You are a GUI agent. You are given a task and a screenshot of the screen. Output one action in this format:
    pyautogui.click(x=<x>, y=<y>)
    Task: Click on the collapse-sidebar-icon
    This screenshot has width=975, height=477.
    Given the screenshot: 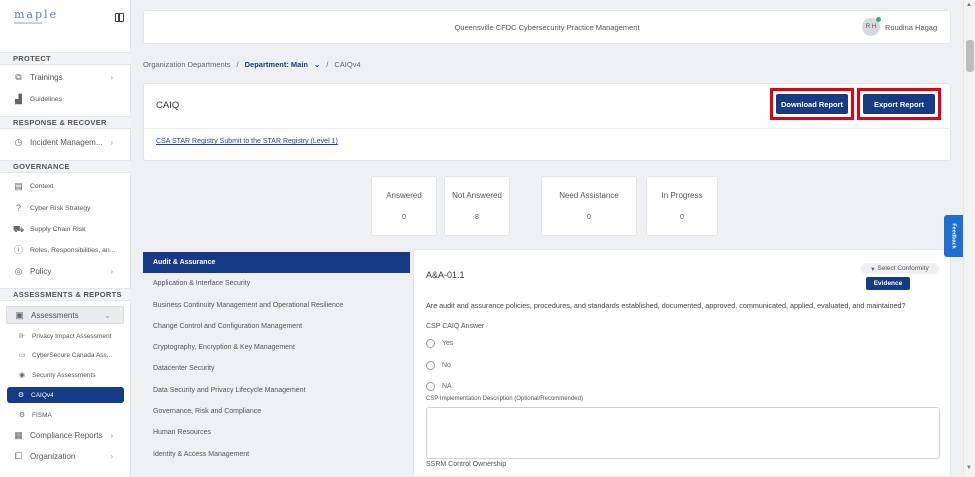 What is the action you would take?
    pyautogui.click(x=119, y=17)
    